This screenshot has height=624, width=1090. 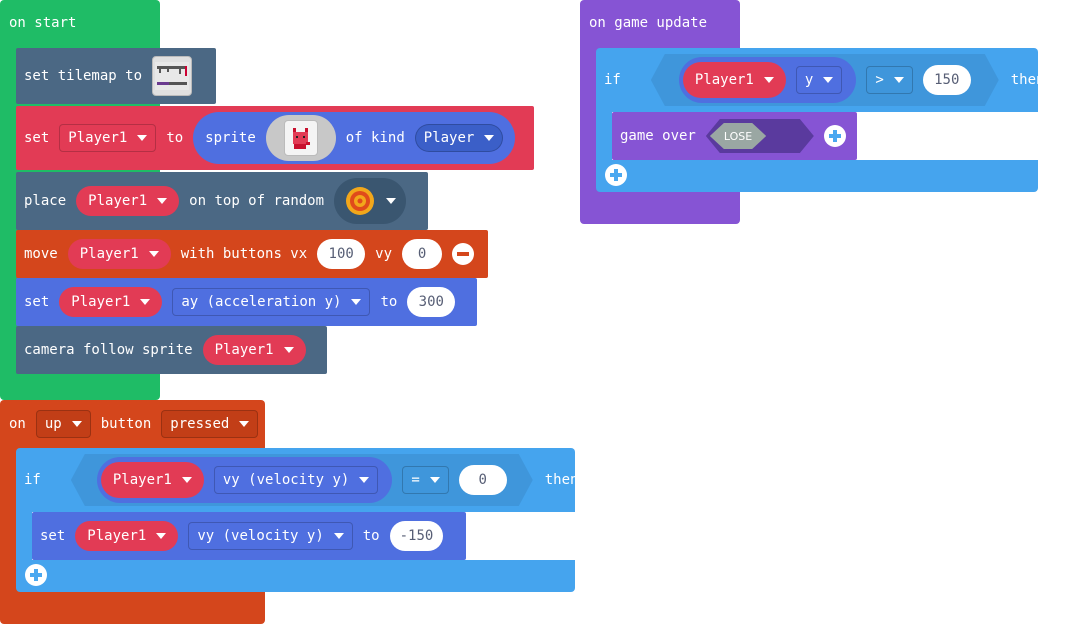 I want to click on vy-label: vy, so click(x=384, y=254).